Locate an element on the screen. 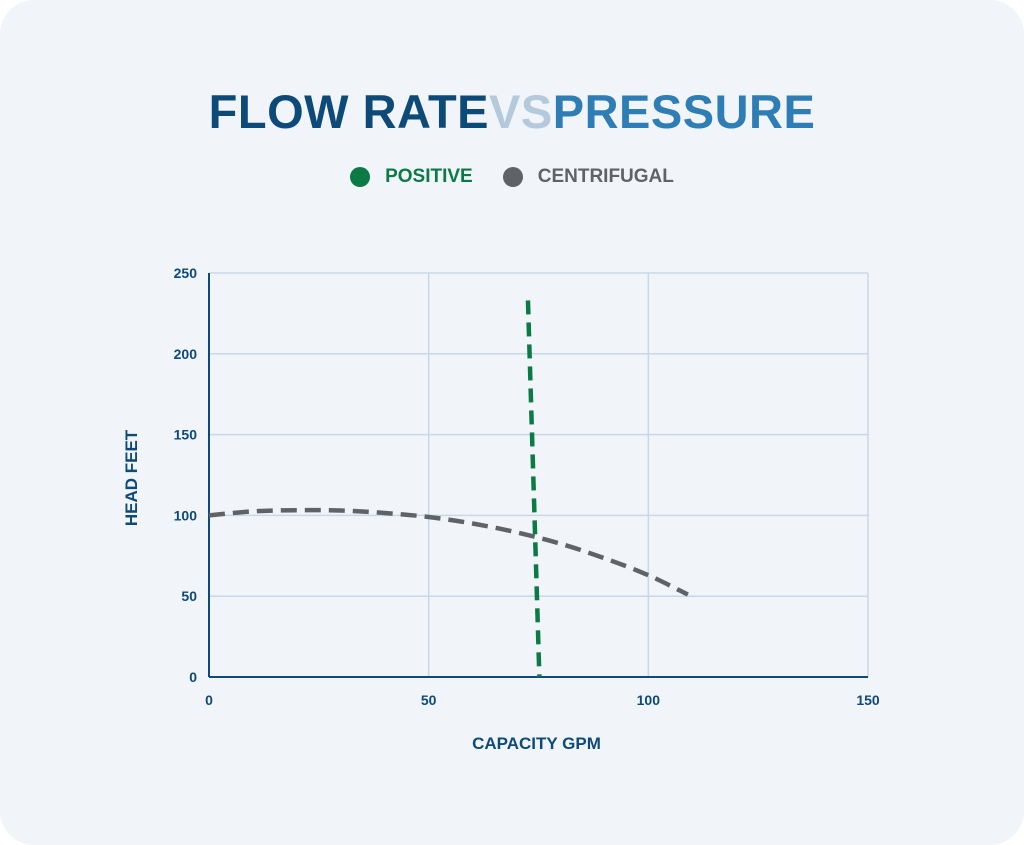 Image resolution: width=1024 pixels, height=845 pixels. series-line-centrifugal is located at coordinates (448, 552).